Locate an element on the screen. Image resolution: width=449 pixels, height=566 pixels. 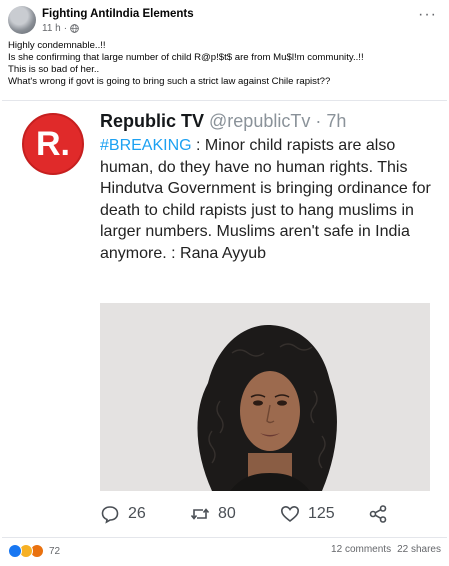
like-count: 125 is located at coordinates (321, 513).